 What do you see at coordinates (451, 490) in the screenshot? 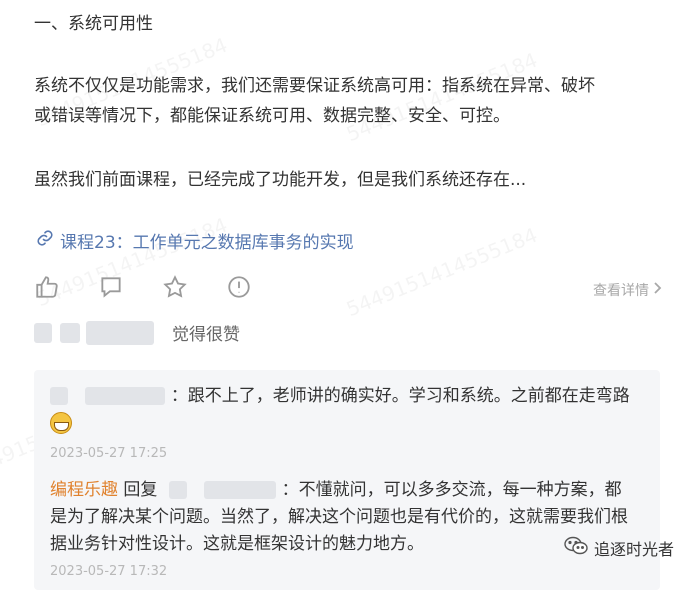
I see `reply-body: ：不懂就问，可以多多交流，每一种方案，都` at bounding box center [451, 490].